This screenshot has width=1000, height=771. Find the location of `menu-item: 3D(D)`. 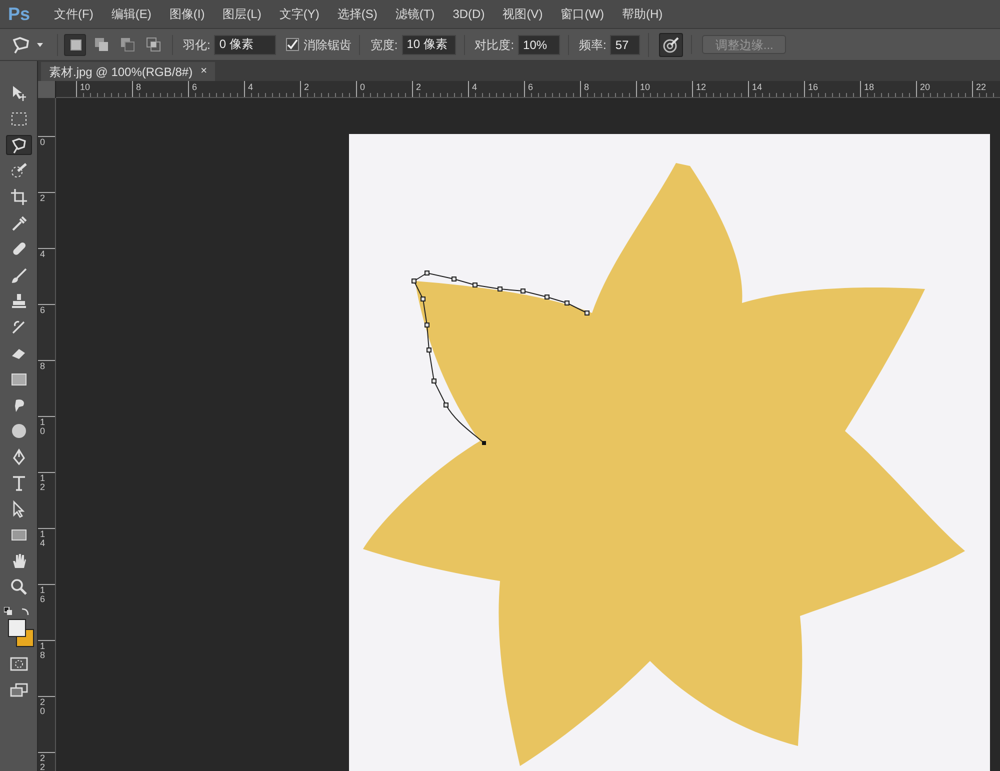

menu-item: 3D(D) is located at coordinates (468, 14).